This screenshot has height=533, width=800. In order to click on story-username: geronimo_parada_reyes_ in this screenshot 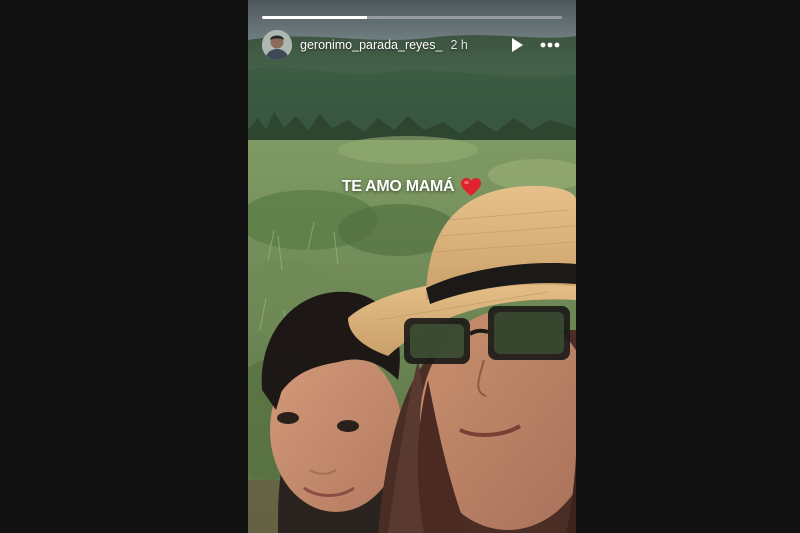, I will do `click(371, 45)`.